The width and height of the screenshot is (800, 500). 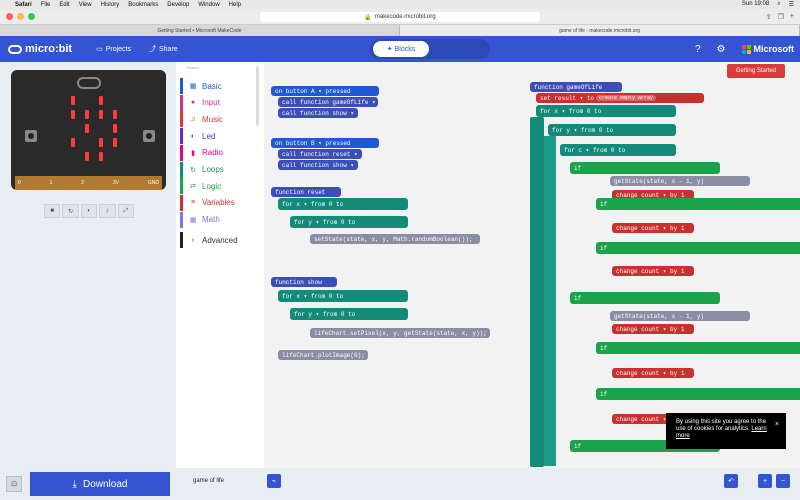 I want to click on blocks-mode-label: Blocks, so click(x=405, y=49).